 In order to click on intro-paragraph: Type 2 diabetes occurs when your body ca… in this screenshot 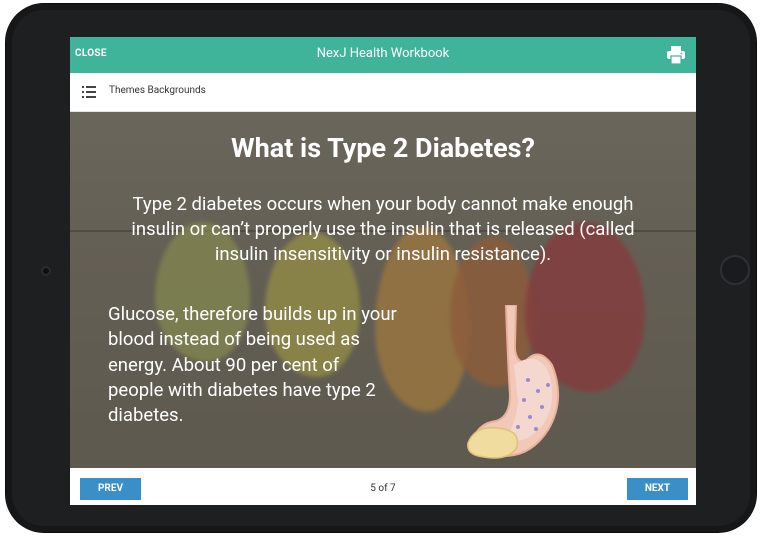, I will do `click(383, 229)`.